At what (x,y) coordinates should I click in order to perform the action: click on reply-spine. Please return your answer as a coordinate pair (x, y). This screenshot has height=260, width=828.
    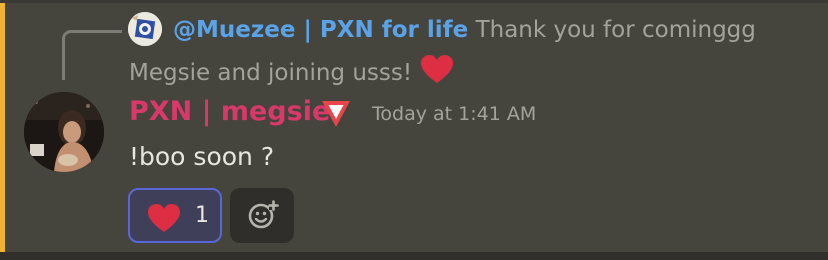
    Looking at the image, I should click on (92, 55).